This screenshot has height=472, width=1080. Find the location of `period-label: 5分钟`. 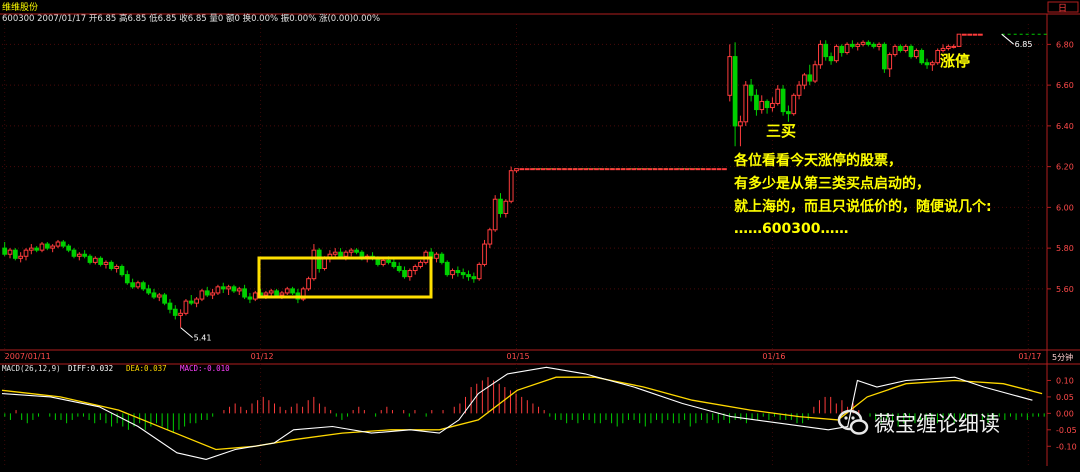

period-label: 5分钟 is located at coordinates (1062, 357).